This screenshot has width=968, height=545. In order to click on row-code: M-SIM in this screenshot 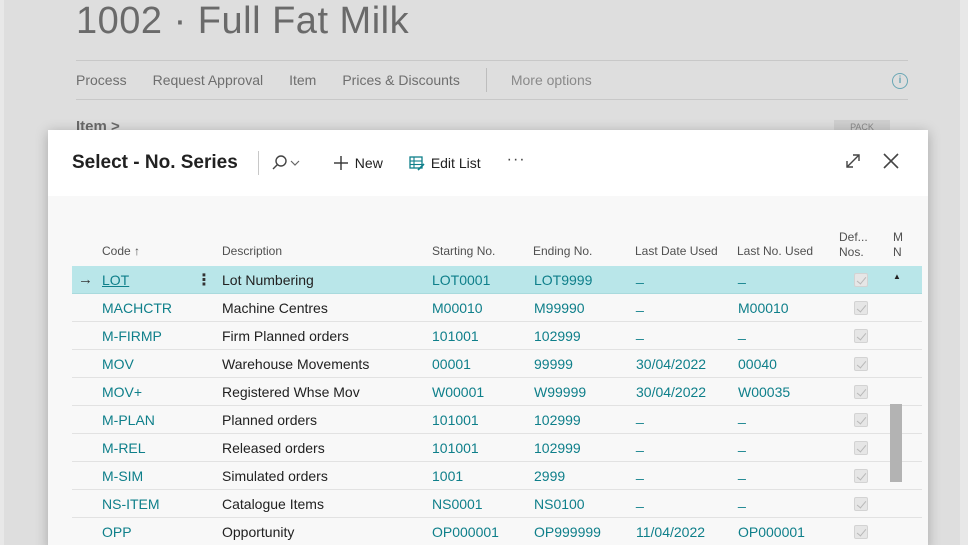, I will do `click(122, 476)`.